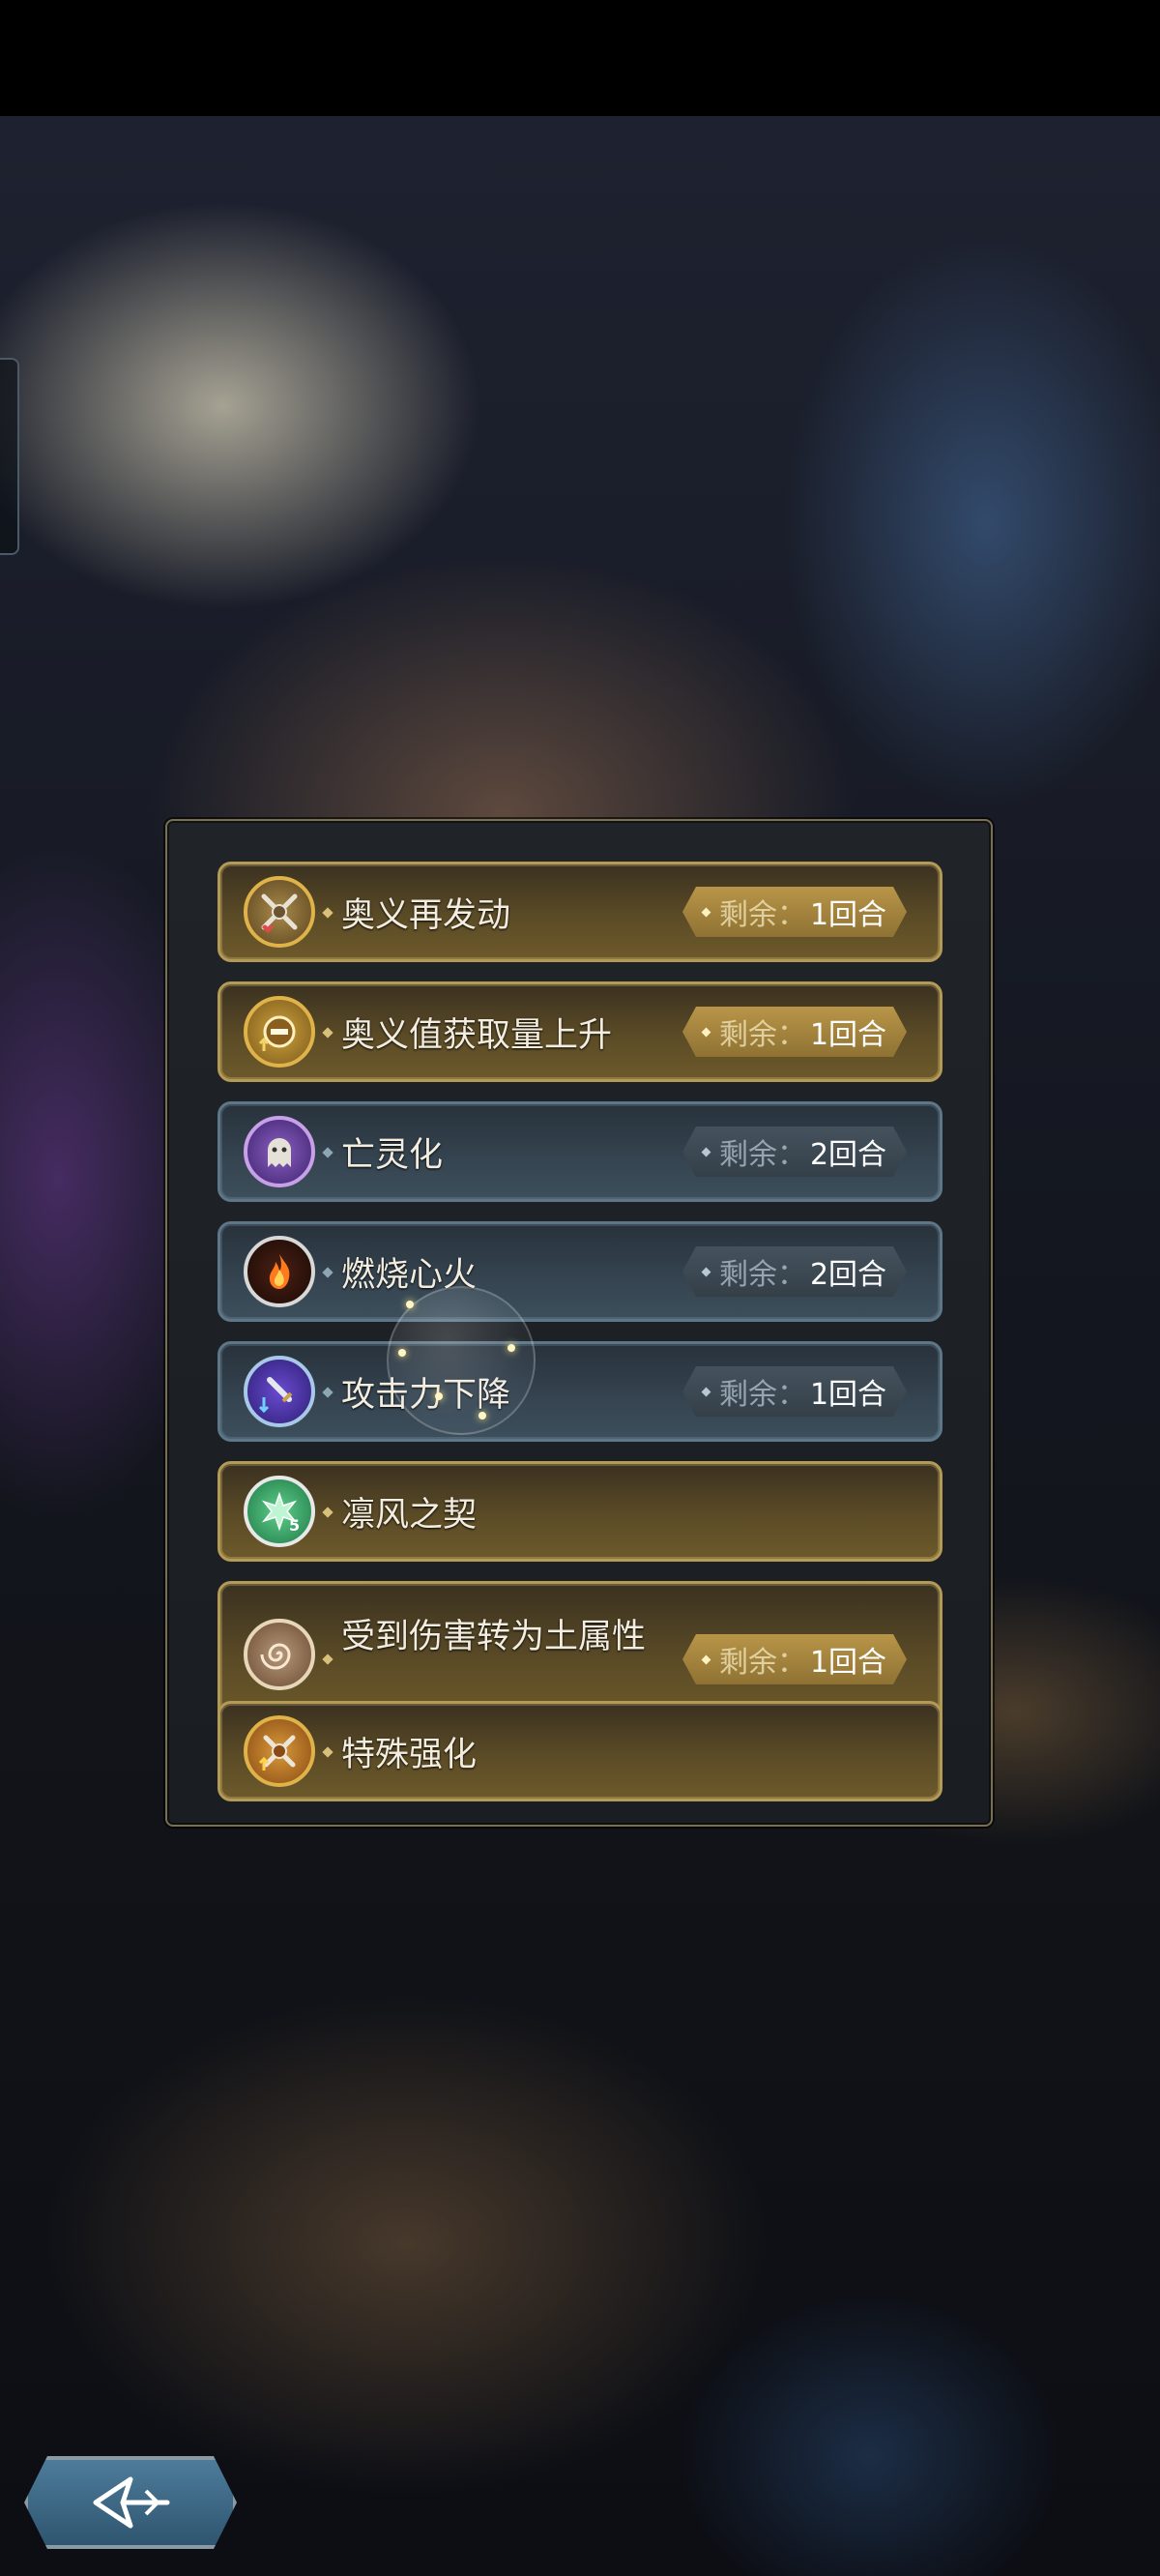 The width and height of the screenshot is (1160, 2576). What do you see at coordinates (410, 1755) in the screenshot?
I see `buff-name: 特殊强化` at bounding box center [410, 1755].